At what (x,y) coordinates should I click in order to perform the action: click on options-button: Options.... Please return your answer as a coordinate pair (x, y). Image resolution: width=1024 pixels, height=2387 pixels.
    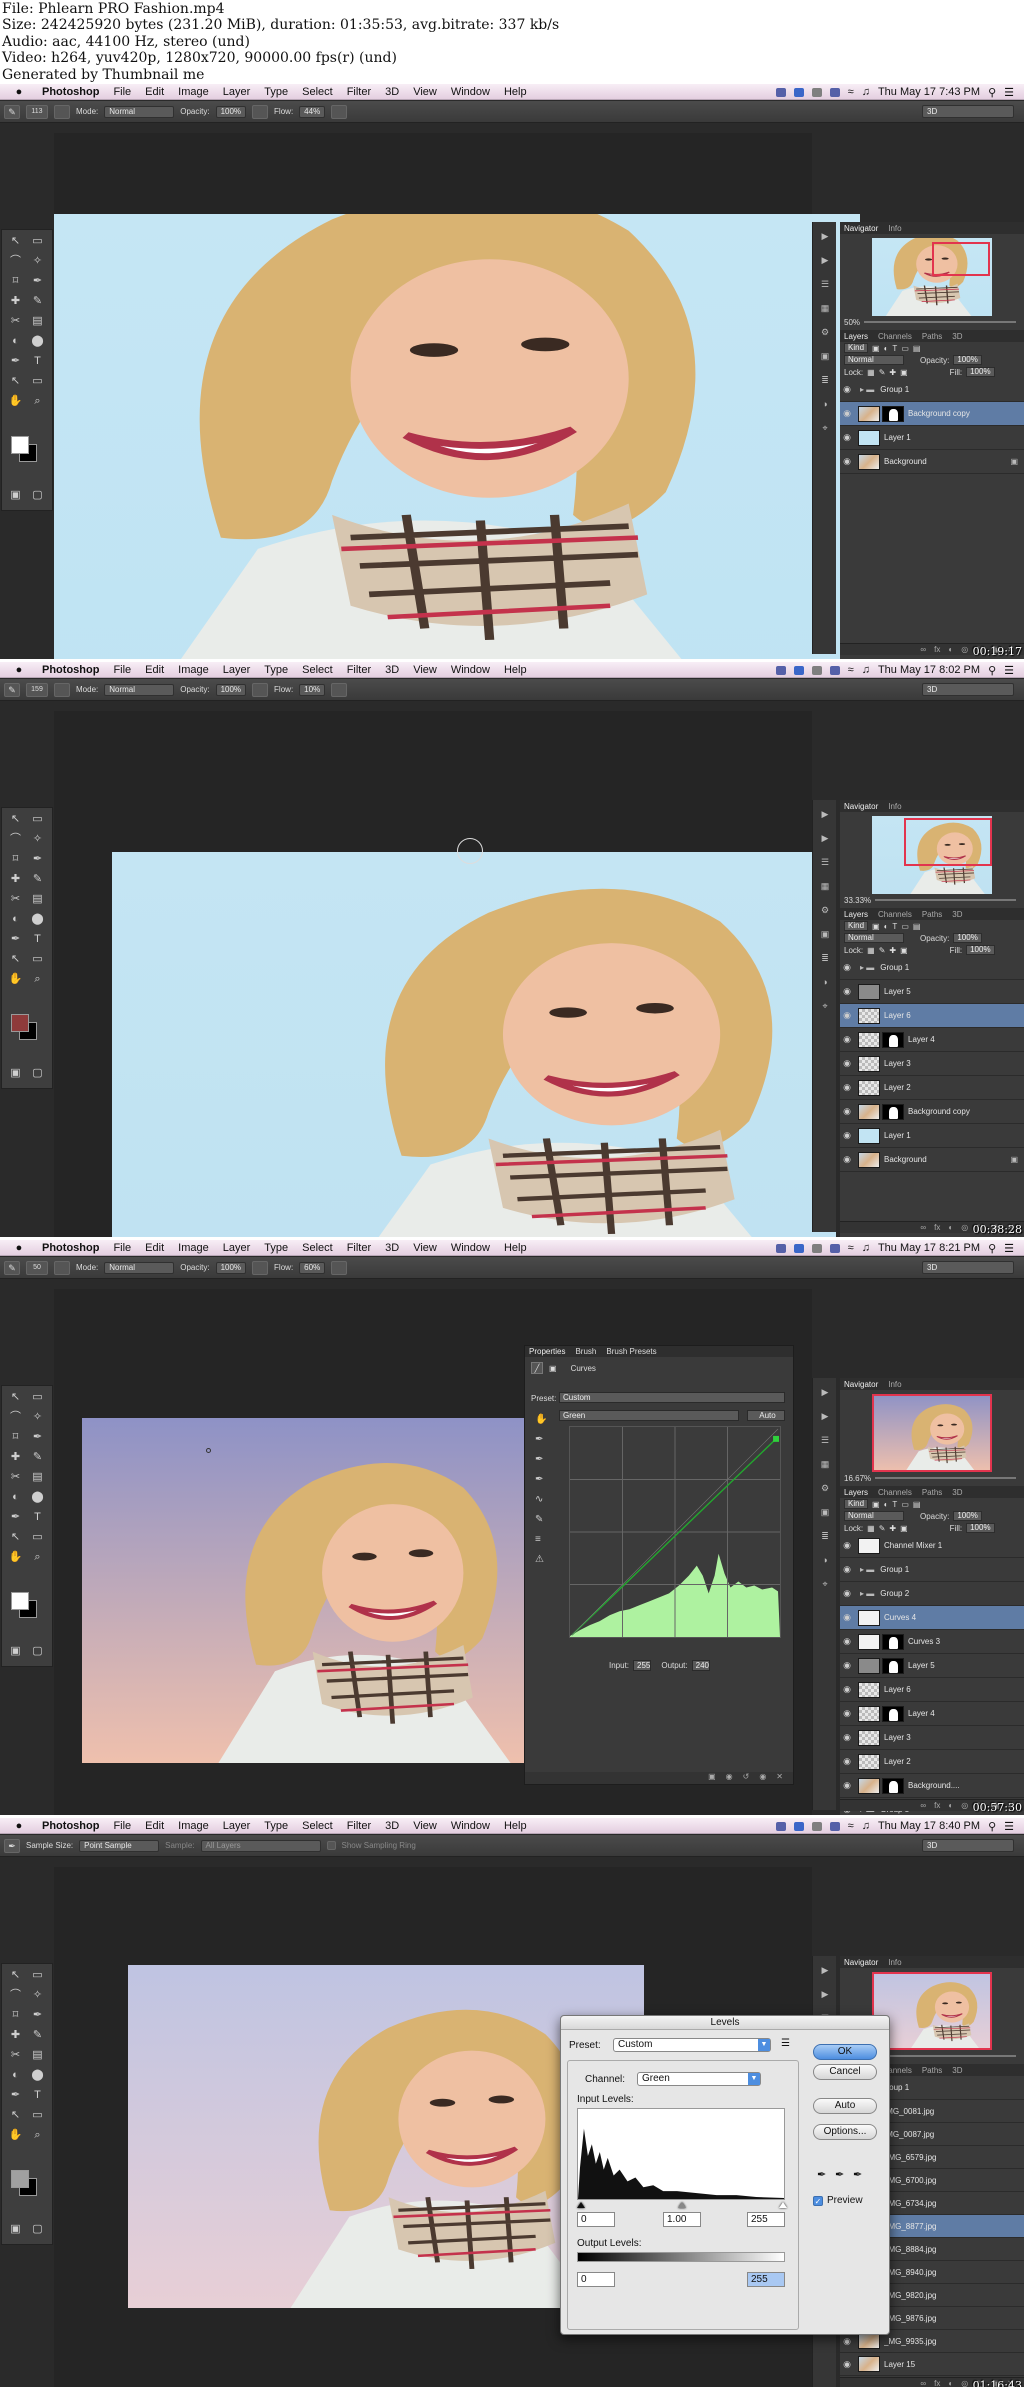
    Looking at the image, I should click on (845, 2132).